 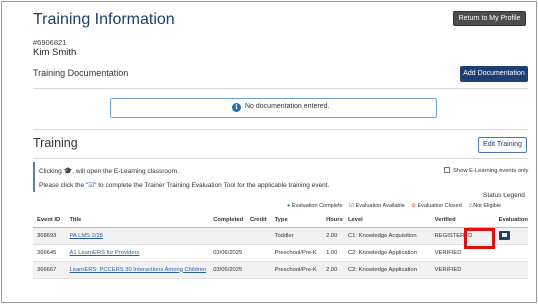 What do you see at coordinates (34, 177) in the screenshot?
I see `info-callout-bar` at bounding box center [34, 177].